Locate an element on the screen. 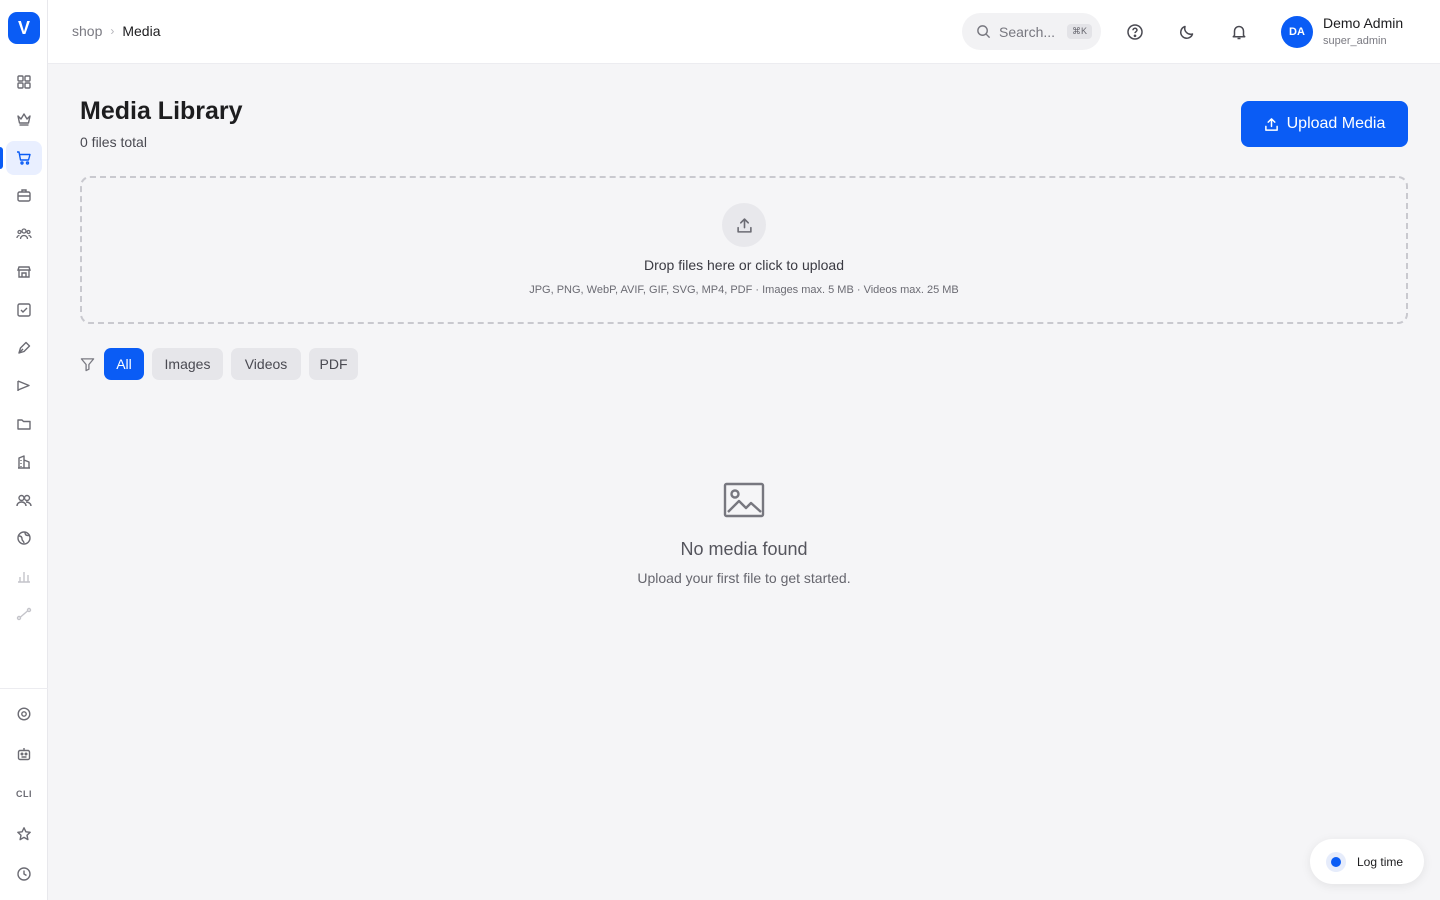 The height and width of the screenshot is (900, 1440). sidebar: V CLI is located at coordinates (24, 450).